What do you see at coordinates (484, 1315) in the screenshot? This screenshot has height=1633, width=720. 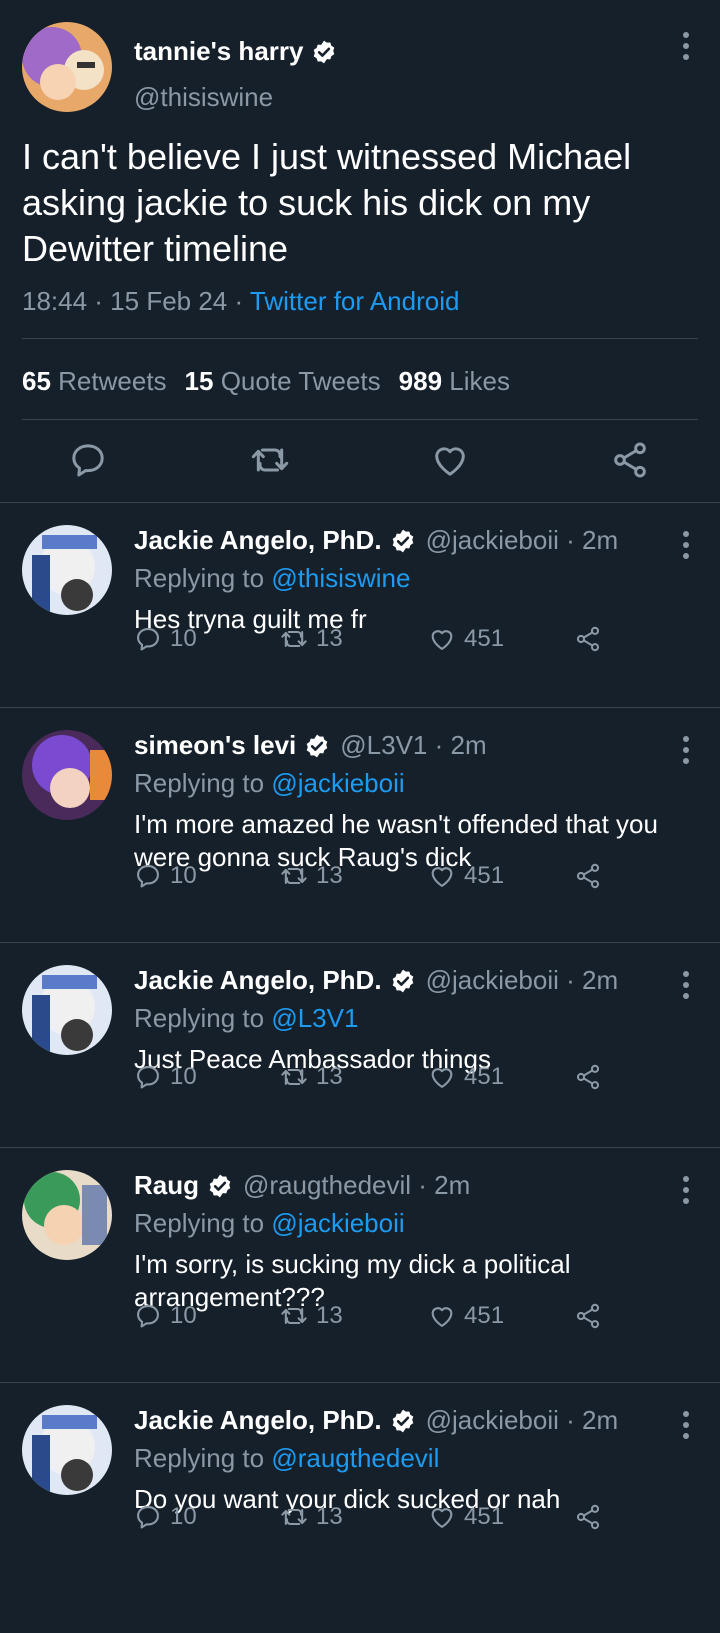 I see `like-count: 451` at bounding box center [484, 1315].